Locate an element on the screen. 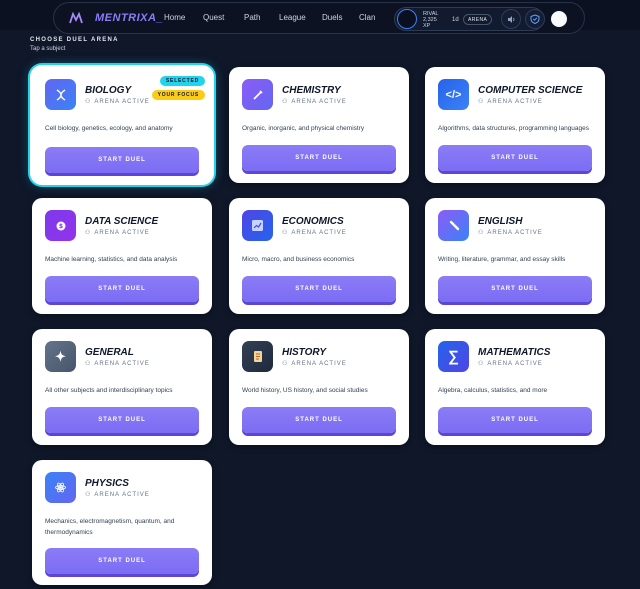 This screenshot has height=589, width=640. scroll-icon is located at coordinates (257, 356).